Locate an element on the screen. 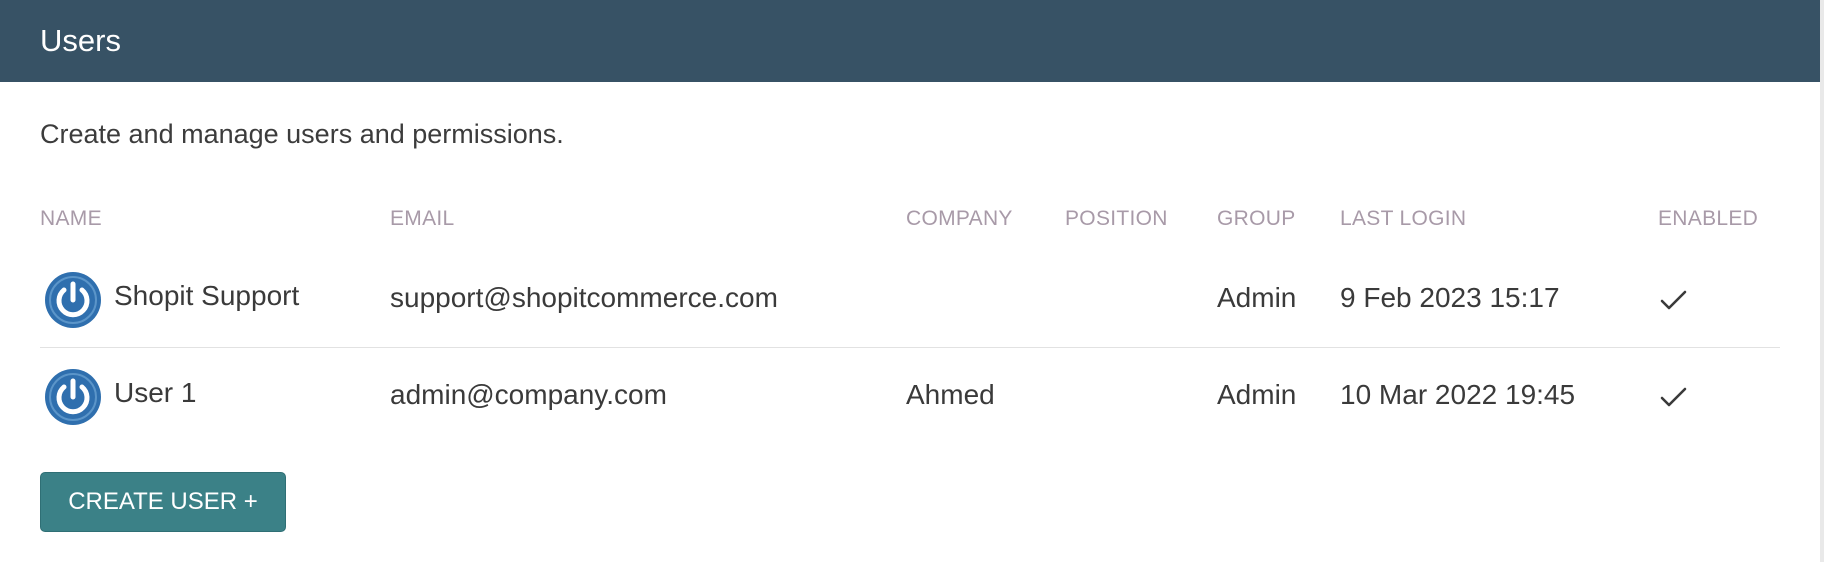 The width and height of the screenshot is (1824, 562). user-email: admin@company.com is located at coordinates (528, 394).